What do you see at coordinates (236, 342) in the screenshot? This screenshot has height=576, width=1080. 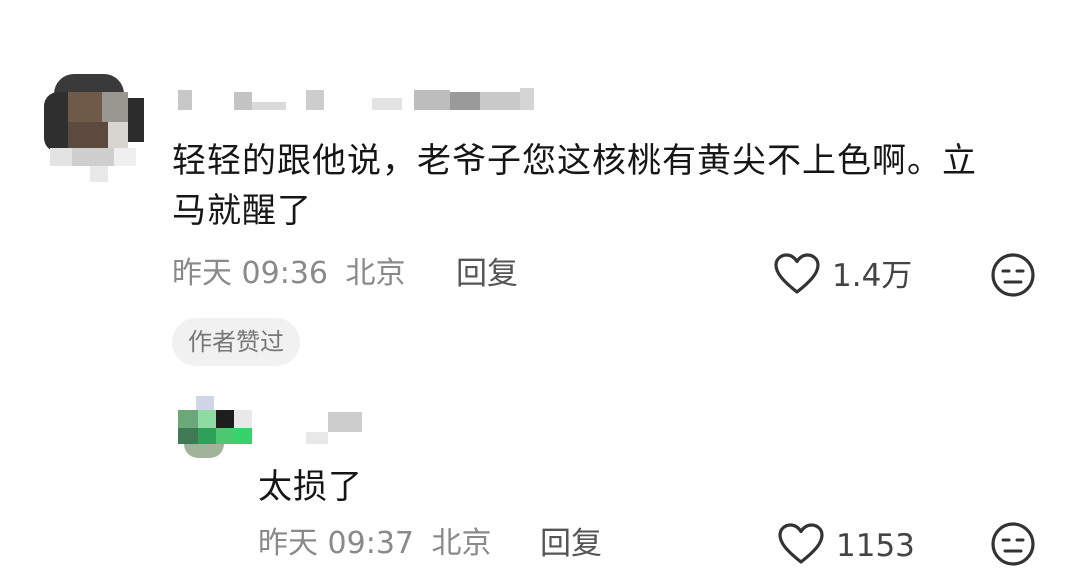 I see `author-liked-badge: 作者赞过` at bounding box center [236, 342].